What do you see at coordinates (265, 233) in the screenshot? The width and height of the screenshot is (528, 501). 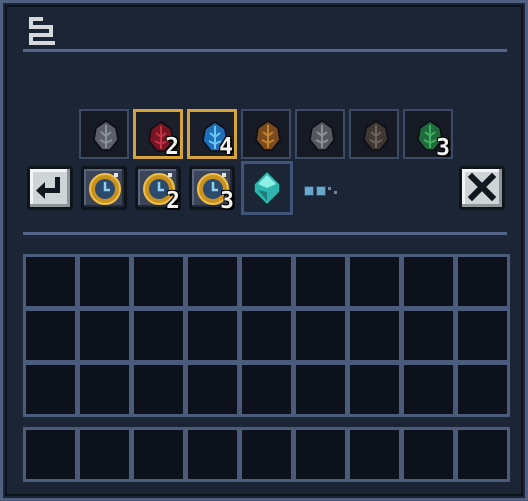 I see `inventory-divider` at bounding box center [265, 233].